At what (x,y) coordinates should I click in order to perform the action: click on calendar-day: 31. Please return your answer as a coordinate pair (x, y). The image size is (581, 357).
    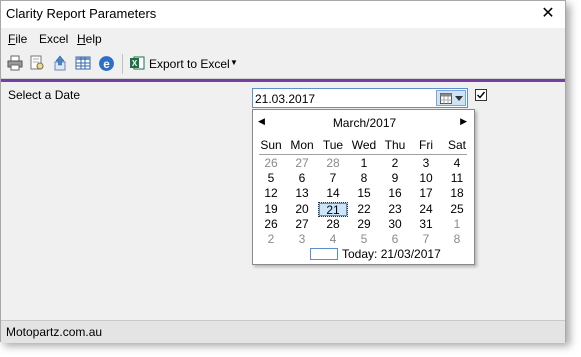
    Looking at the image, I should click on (426, 224).